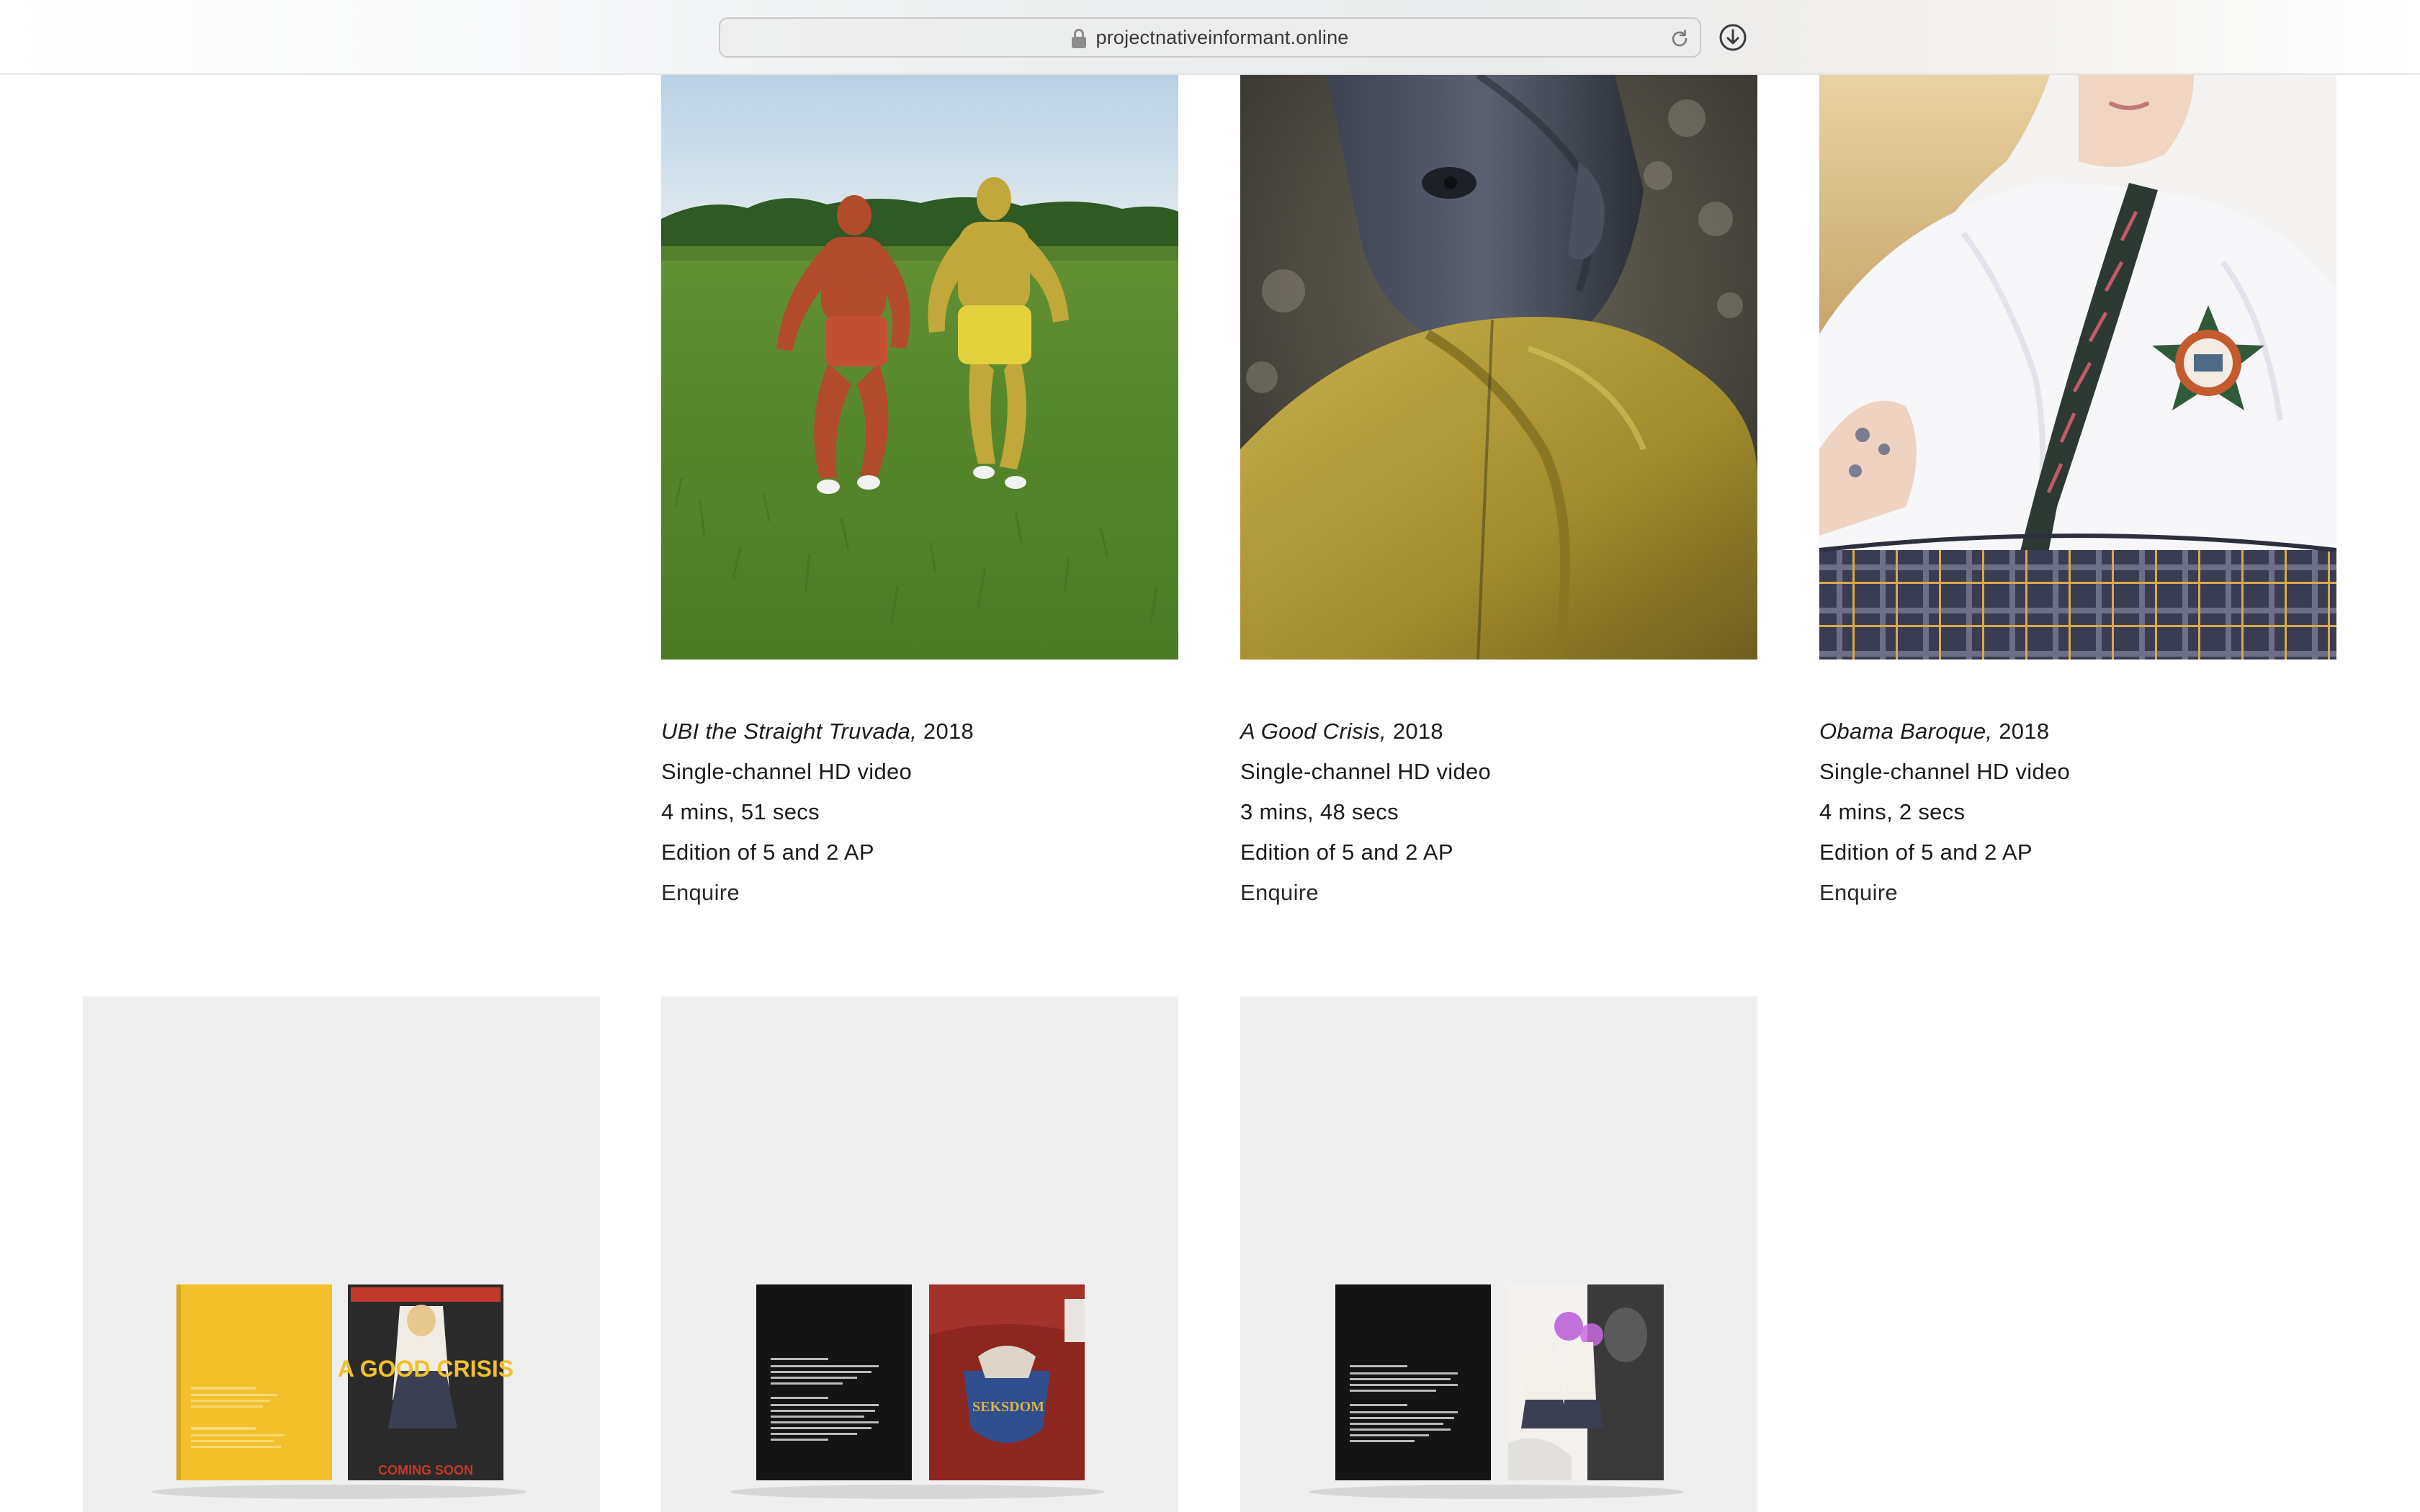 This screenshot has height=1512, width=2420. What do you see at coordinates (1499, 367) in the screenshot?
I see `artwork-image-good-crisis` at bounding box center [1499, 367].